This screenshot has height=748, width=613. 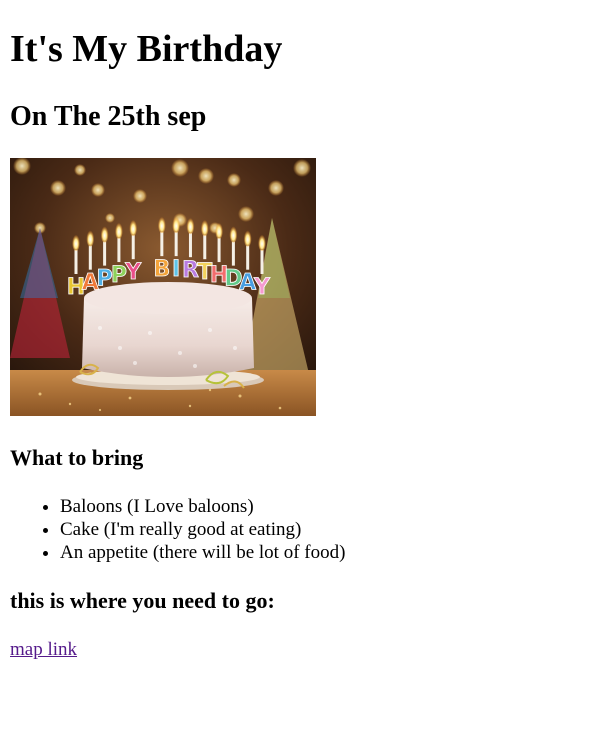 What do you see at coordinates (161, 269) in the screenshot?
I see `candle-letter: B` at bounding box center [161, 269].